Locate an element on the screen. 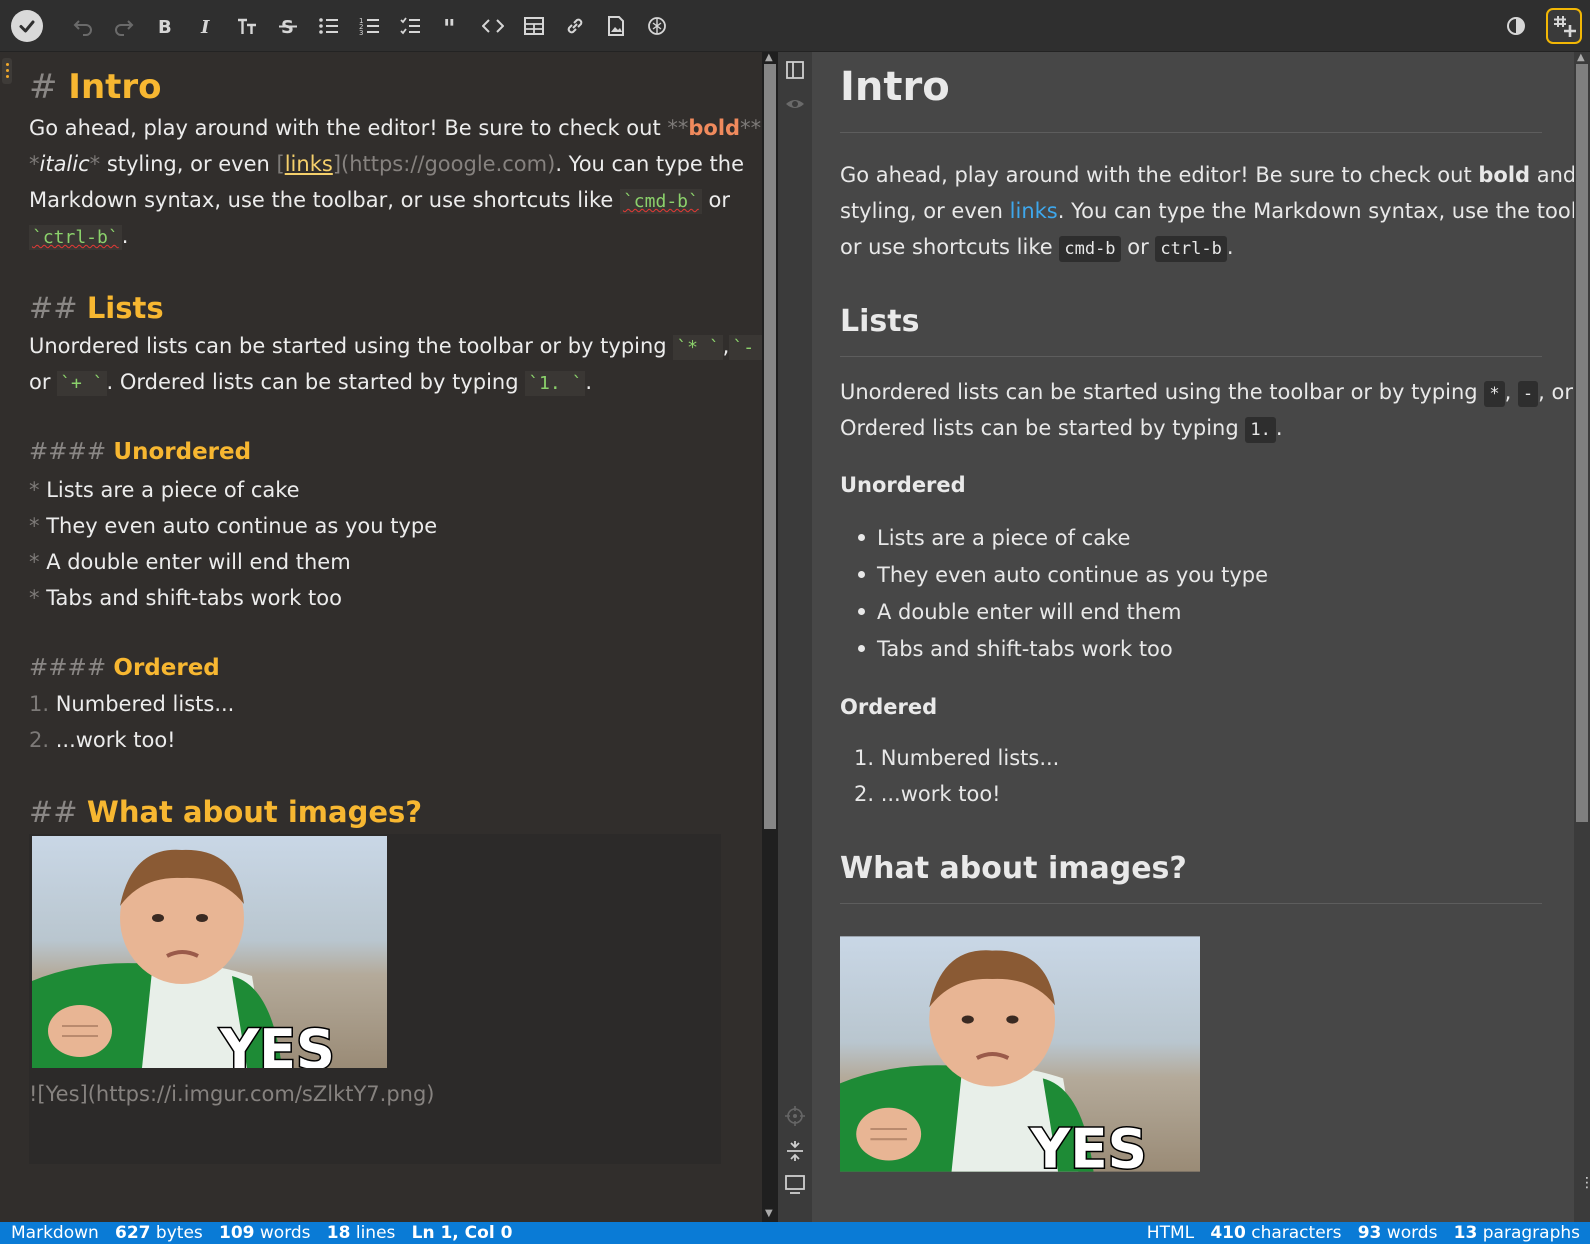 The image size is (1590, 1244). svg-text: 3 is located at coordinates (361, 33).